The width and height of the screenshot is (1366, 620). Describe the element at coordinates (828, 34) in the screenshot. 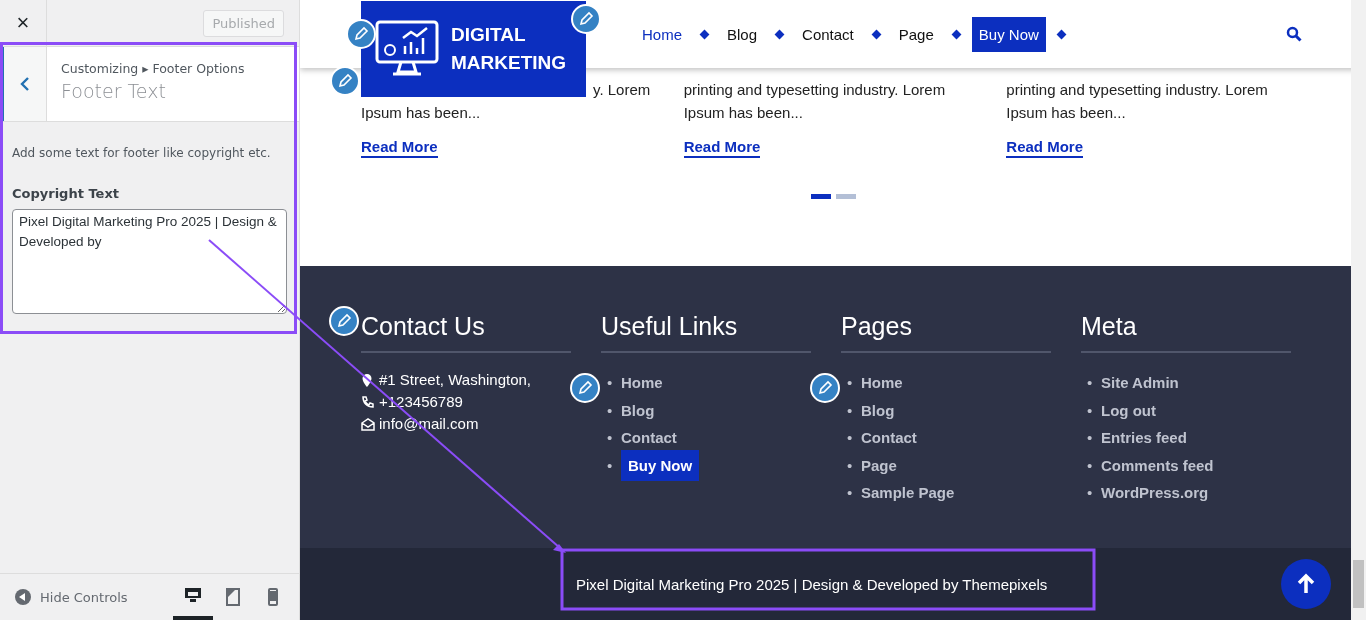

I see `nav-link: Contact` at that location.